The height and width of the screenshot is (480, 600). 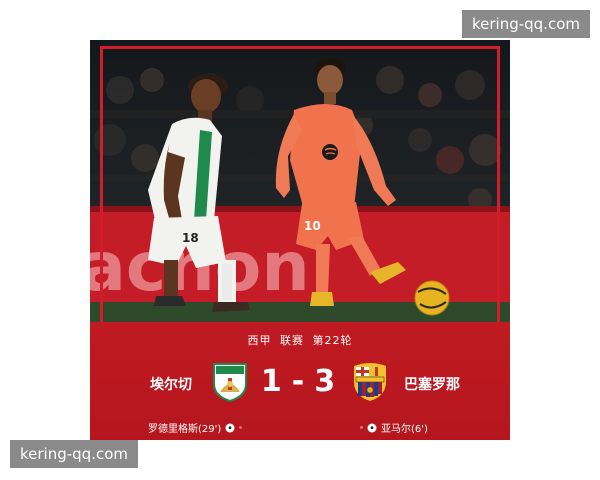 What do you see at coordinates (259, 340) in the screenshot?
I see `competition-label: 西甲` at bounding box center [259, 340].